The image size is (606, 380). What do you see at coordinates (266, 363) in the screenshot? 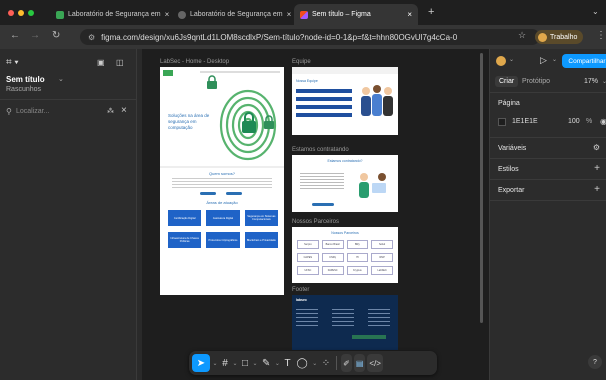
I see `pen-tool-icon: ✎` at bounding box center [266, 363].